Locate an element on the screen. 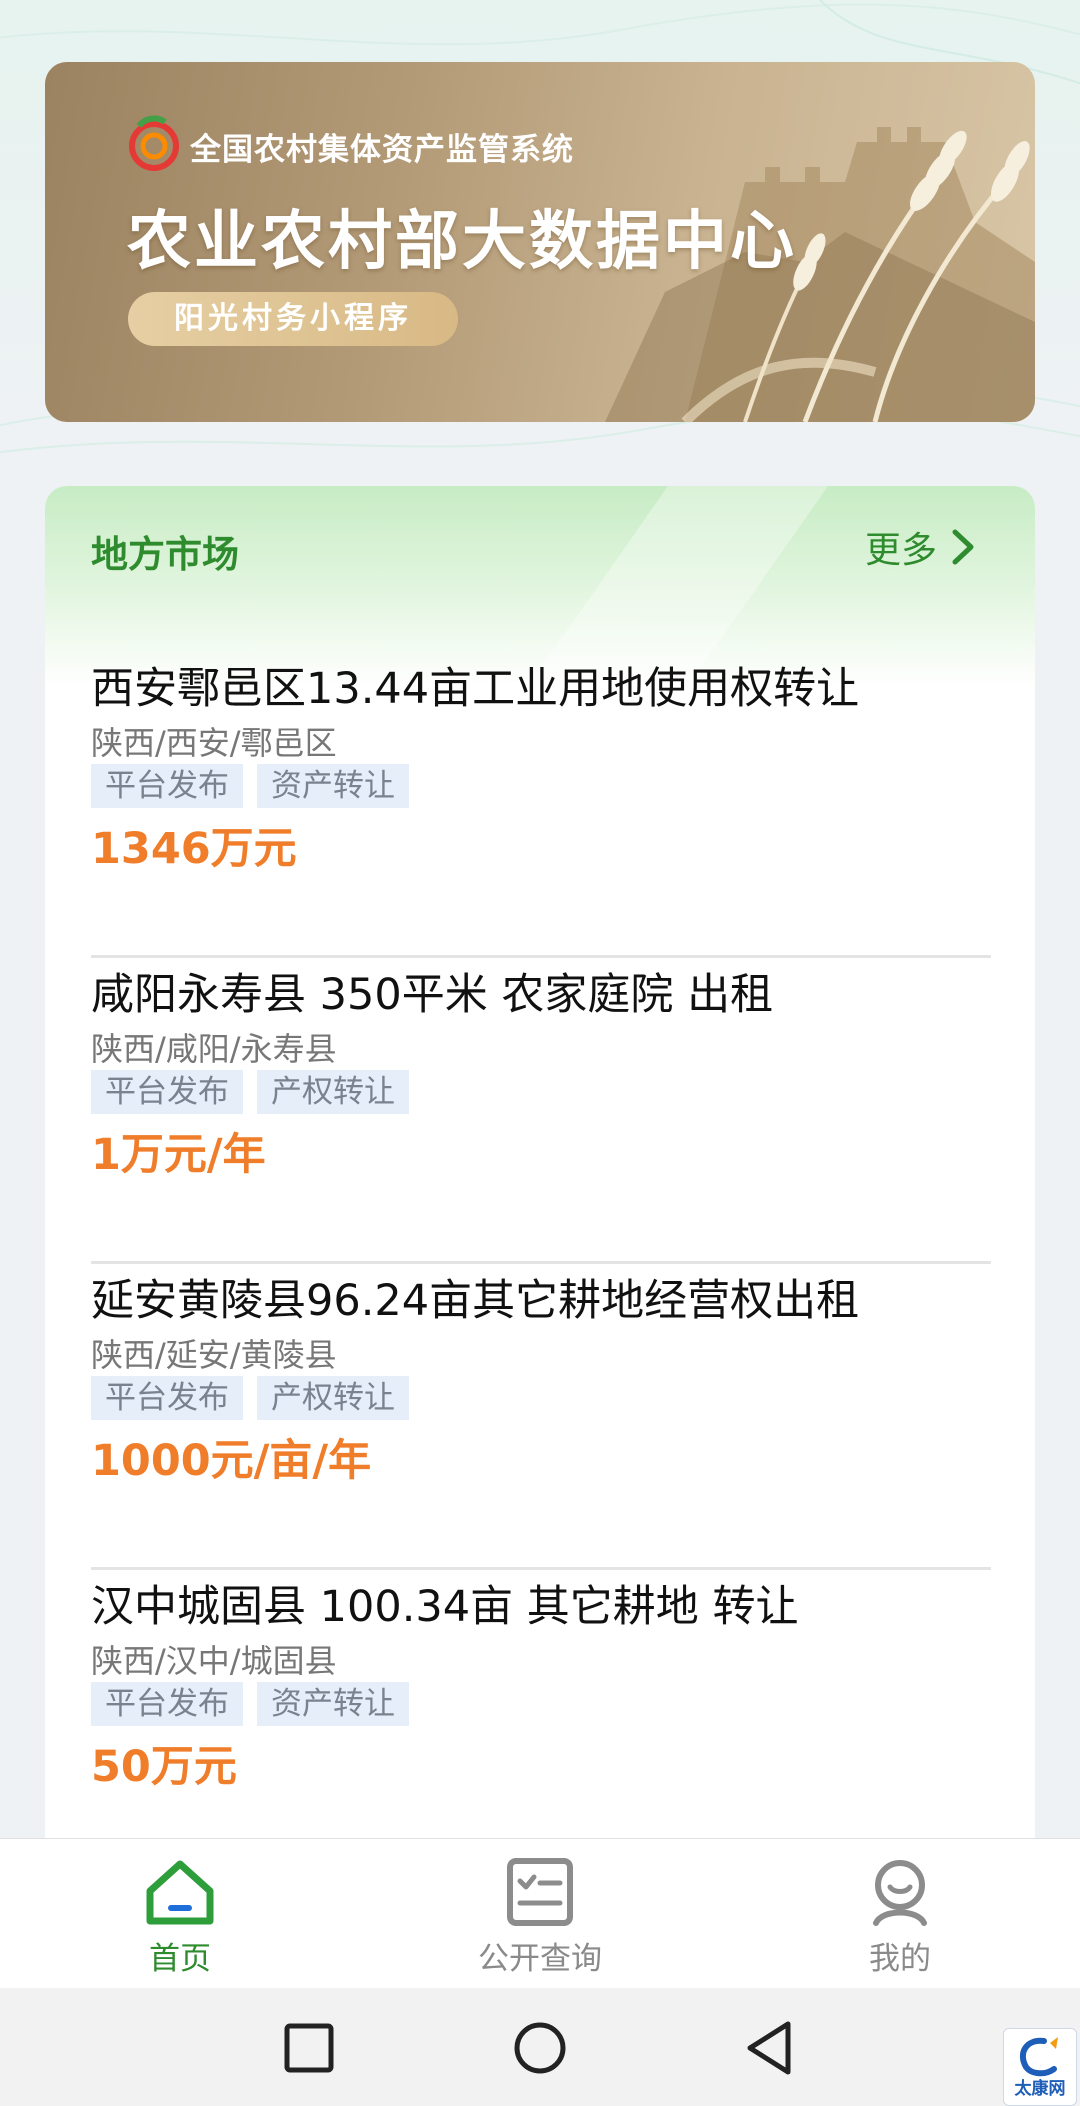 This screenshot has width=1080, height=2106. banner-subtitle: 全国农村集体资产监管系统 is located at coordinates (382, 150).